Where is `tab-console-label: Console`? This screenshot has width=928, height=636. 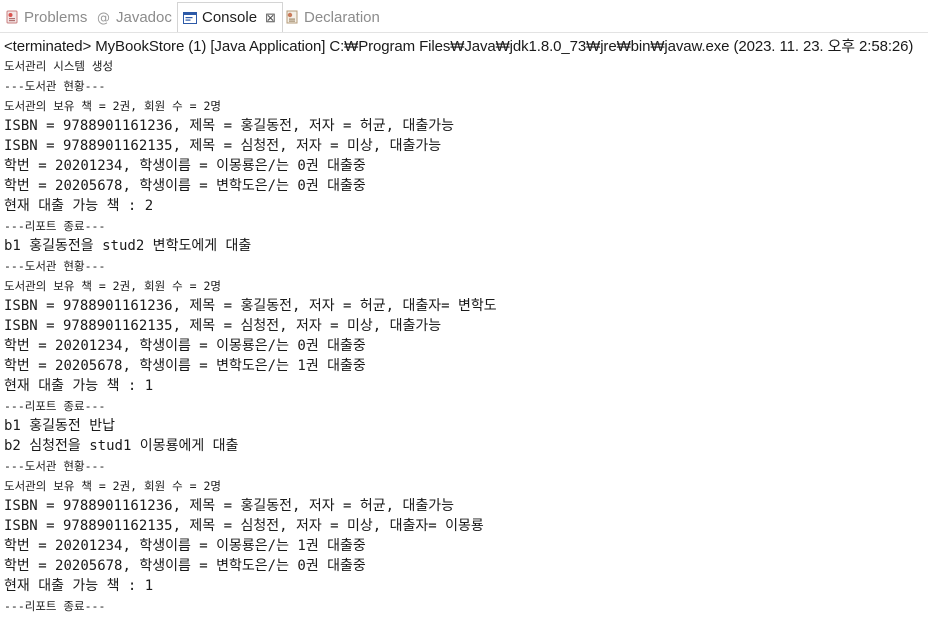
tab-console-label: Console is located at coordinates (230, 17).